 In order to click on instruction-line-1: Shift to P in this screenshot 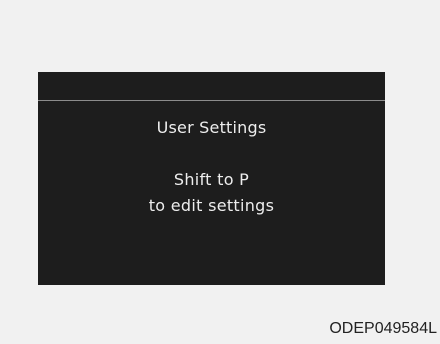, I will do `click(211, 179)`.